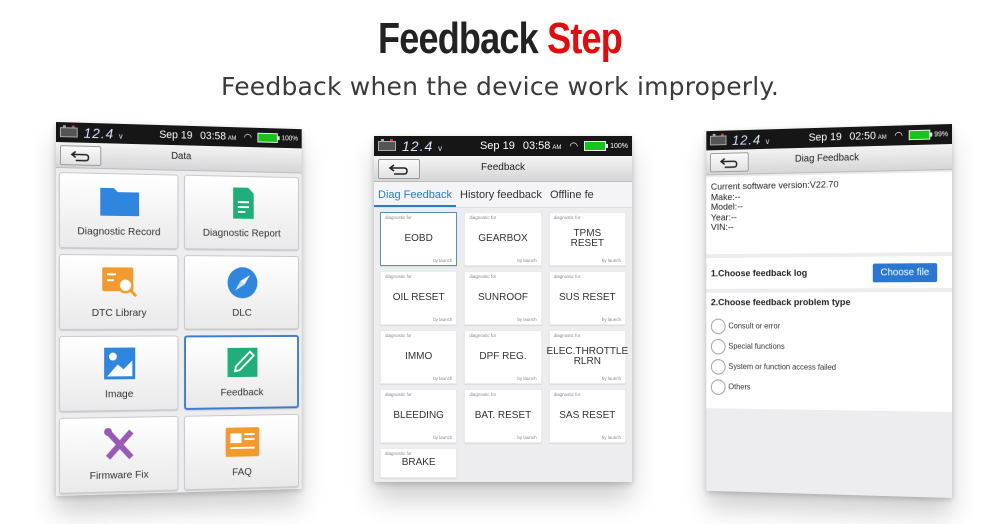  Describe the element at coordinates (739, 387) in the screenshot. I see `option-label: Others` at that location.